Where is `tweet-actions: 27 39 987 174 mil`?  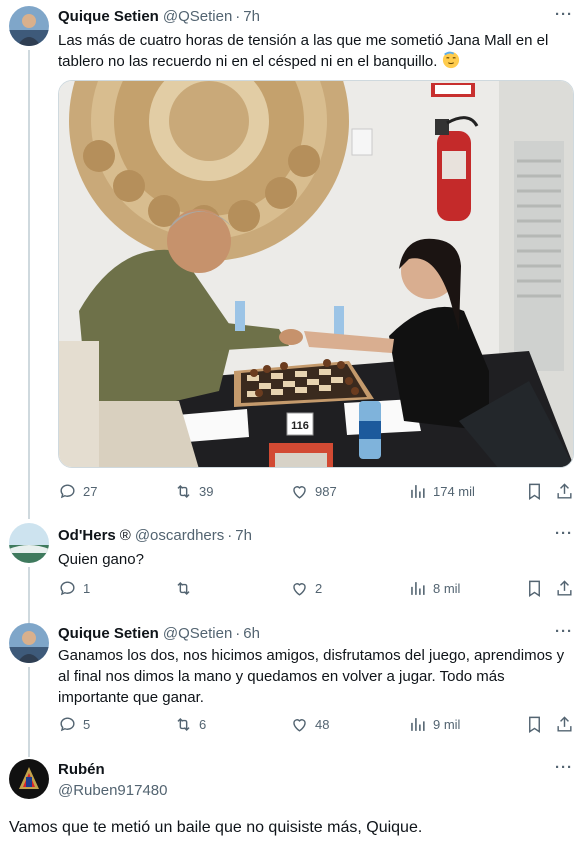
tweet-actions: 27 39 987 174 mil is located at coordinates (317, 493).